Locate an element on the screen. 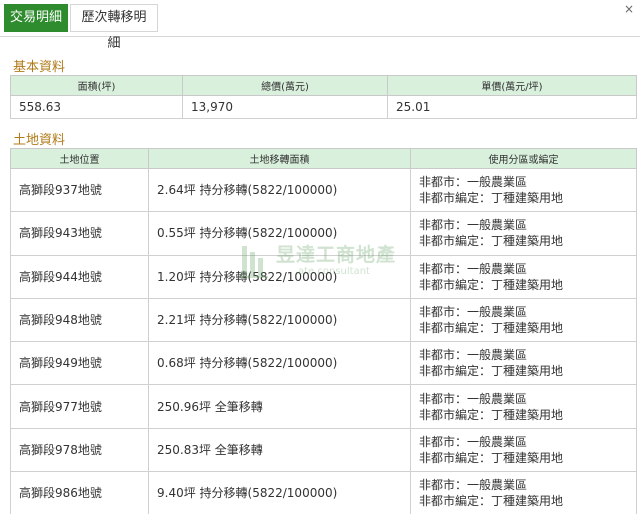  land-transfer-area: 2.64坪 持分移轉(5822/100000) is located at coordinates (279, 190).